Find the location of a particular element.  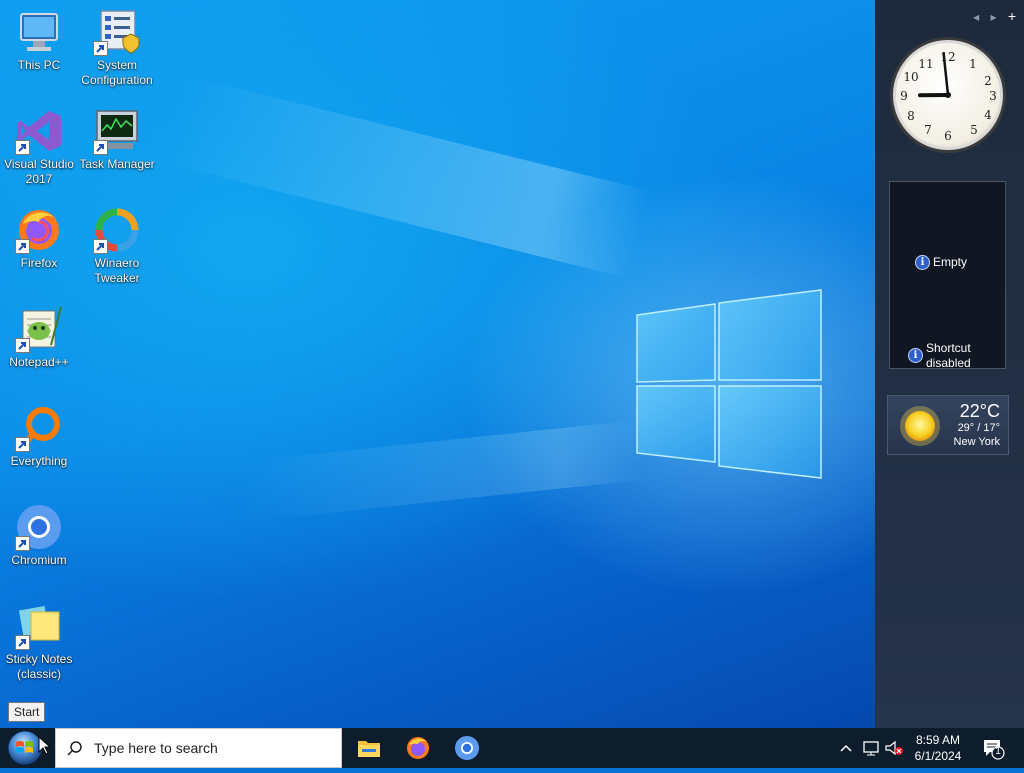

desktop-icon-winaero-tweaker: Winaero Tweaker is located at coordinates (117, 246).